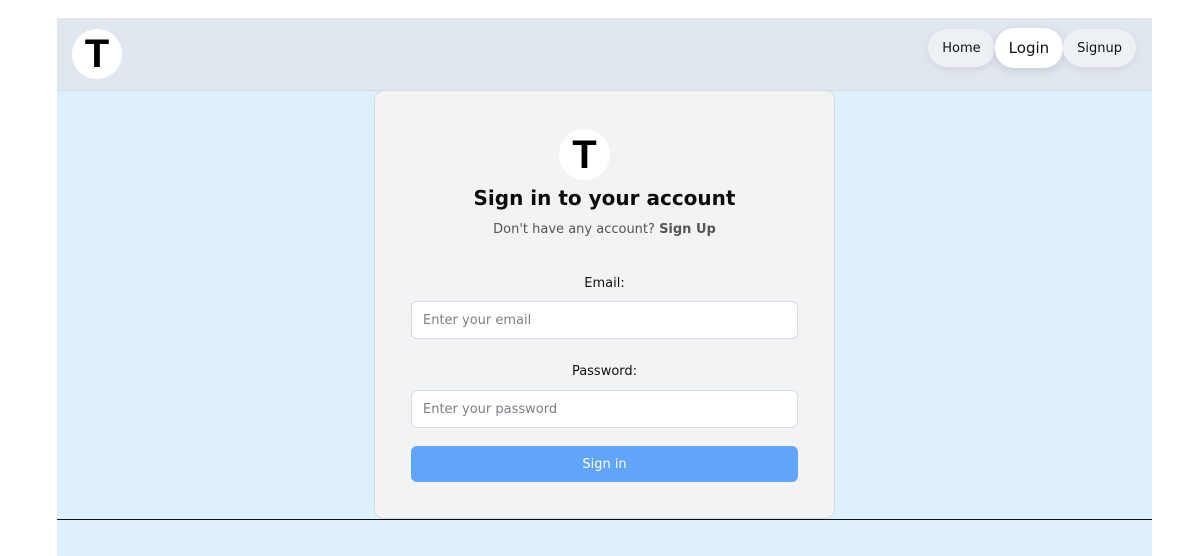  Describe the element at coordinates (961, 48) in the screenshot. I see `nav-home-button: Home` at that location.